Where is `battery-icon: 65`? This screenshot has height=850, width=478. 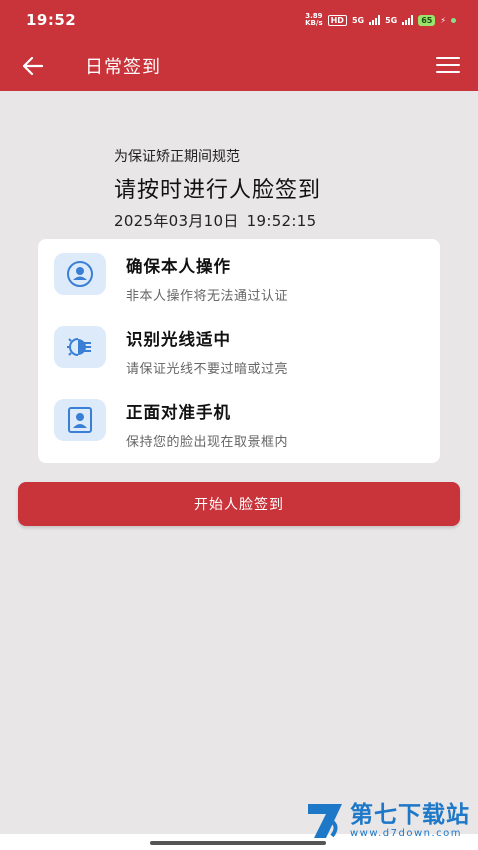 battery-icon: 65 is located at coordinates (427, 20).